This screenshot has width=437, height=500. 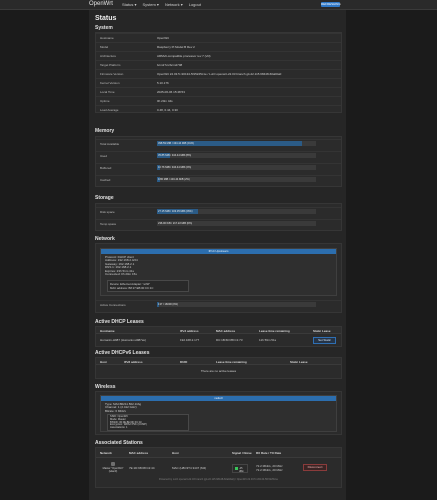 I want to click on memory-row: Used 35.85 MiB / 434.44 MiB (8%), so click(x=218, y=155).